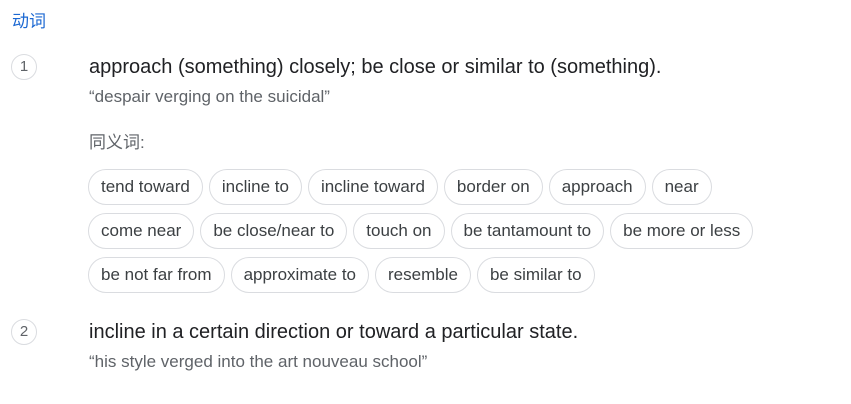  I want to click on example-1: “despair verging on the suicidal”, so click(209, 96).